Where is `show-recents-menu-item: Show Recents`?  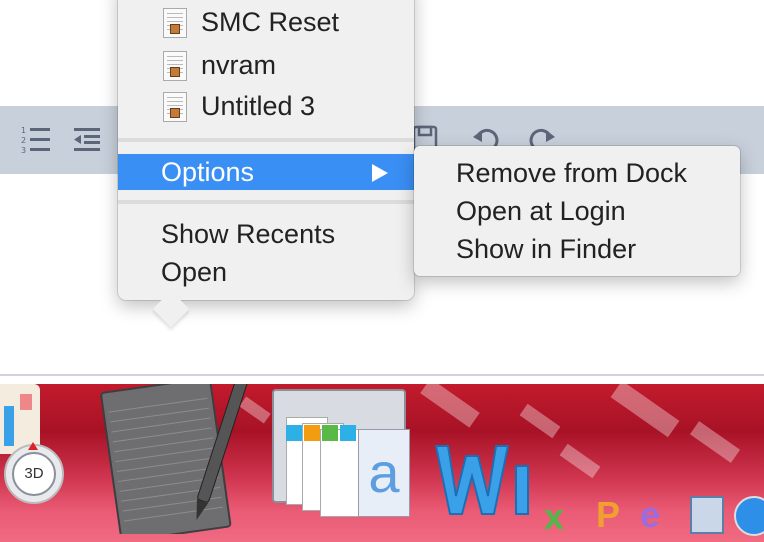
show-recents-menu-item: Show Recents is located at coordinates (266, 234).